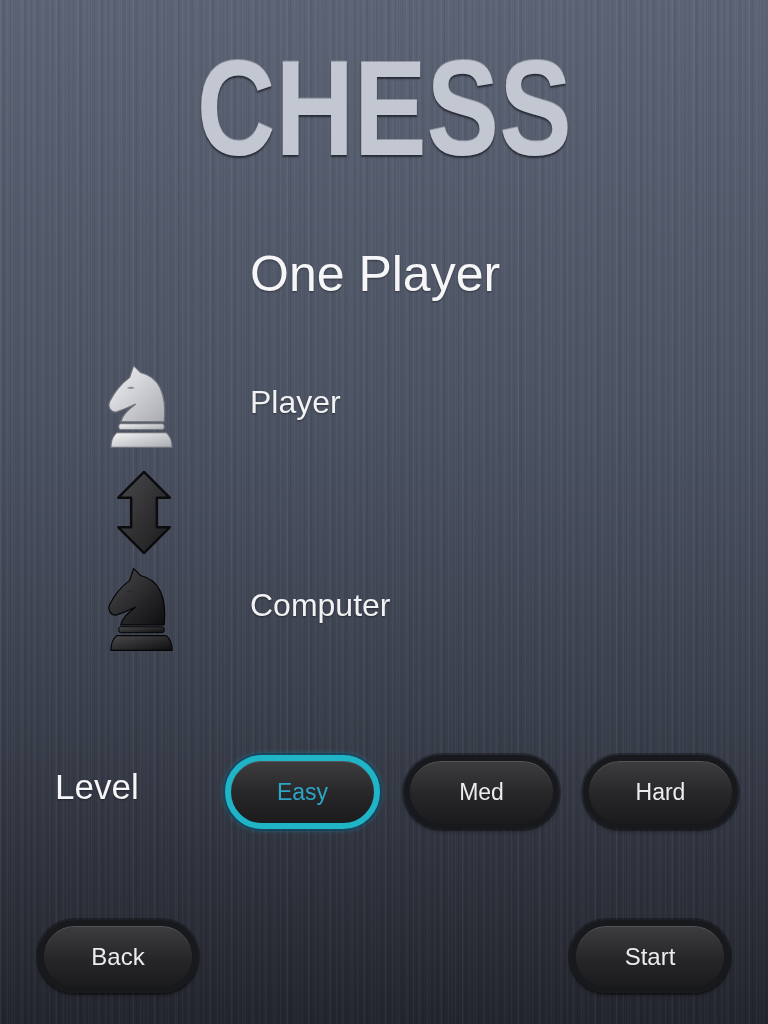 Image resolution: width=768 pixels, height=1024 pixels. What do you see at coordinates (320, 605) in the screenshot?
I see `side-label: Computer` at bounding box center [320, 605].